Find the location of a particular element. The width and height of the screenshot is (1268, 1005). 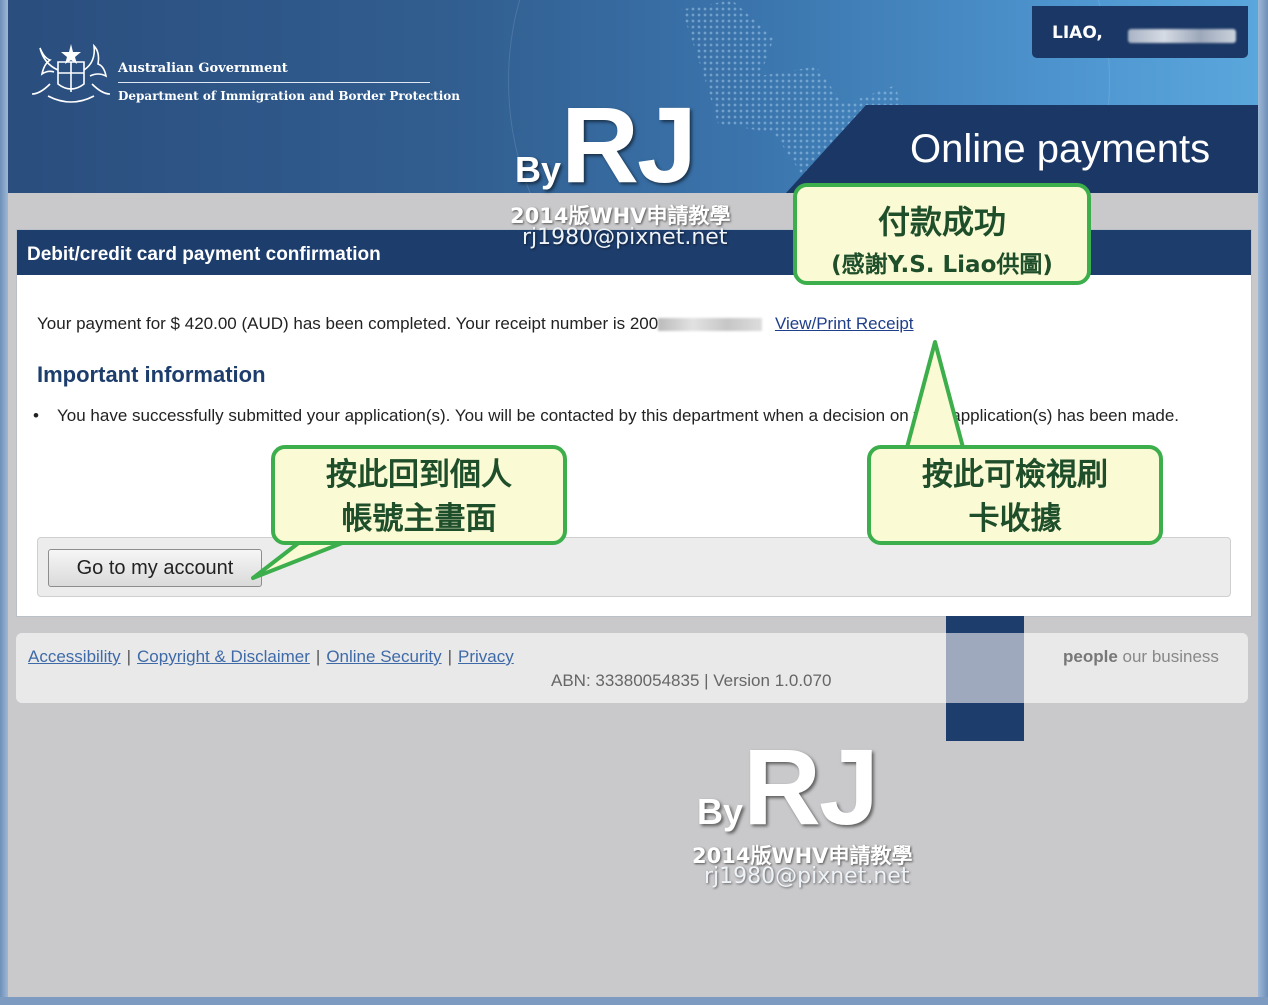

watermark-logo-bottom: ByRJ is located at coordinates (788, 787).